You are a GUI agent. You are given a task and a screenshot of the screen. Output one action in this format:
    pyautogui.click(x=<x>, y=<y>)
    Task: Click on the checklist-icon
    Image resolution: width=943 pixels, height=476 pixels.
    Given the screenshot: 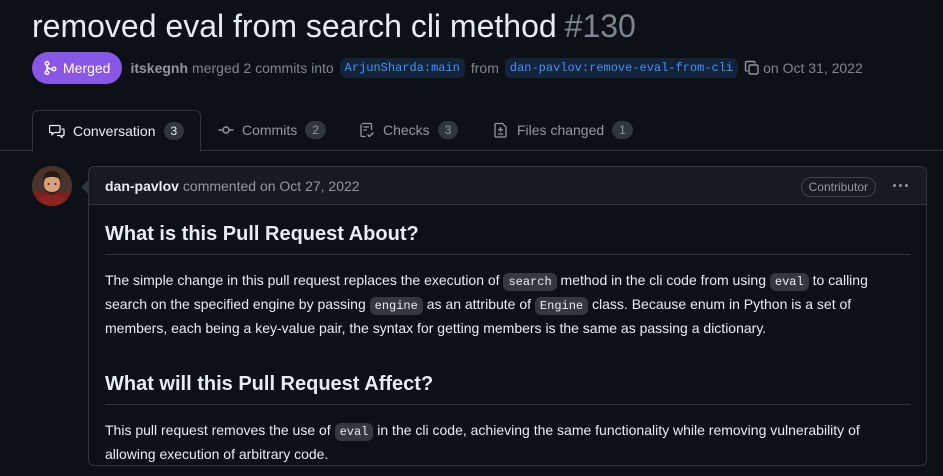 What is the action you would take?
    pyautogui.click(x=367, y=130)
    